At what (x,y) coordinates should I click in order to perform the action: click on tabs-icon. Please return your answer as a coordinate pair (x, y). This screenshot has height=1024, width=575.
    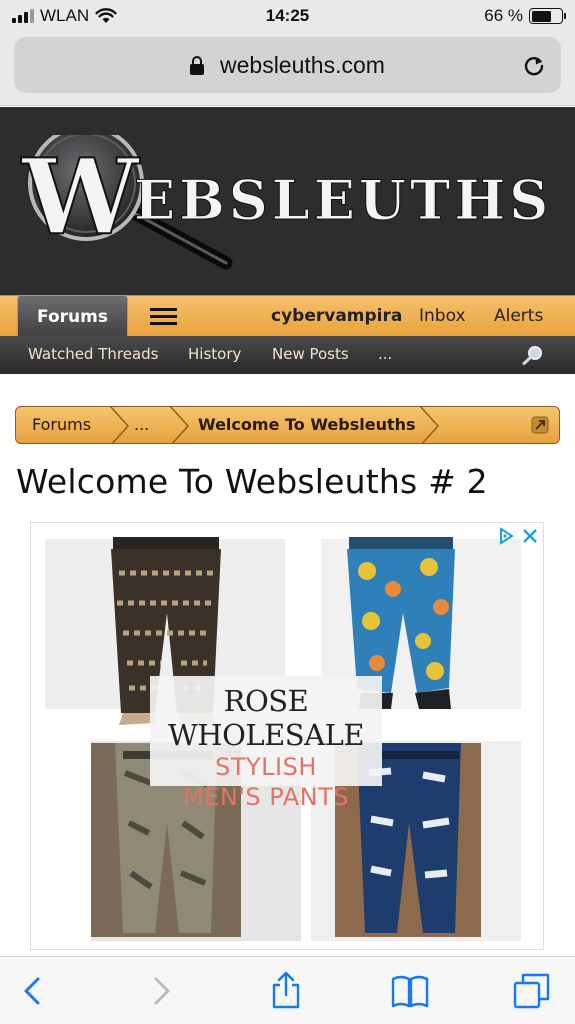
    Looking at the image, I should click on (532, 991).